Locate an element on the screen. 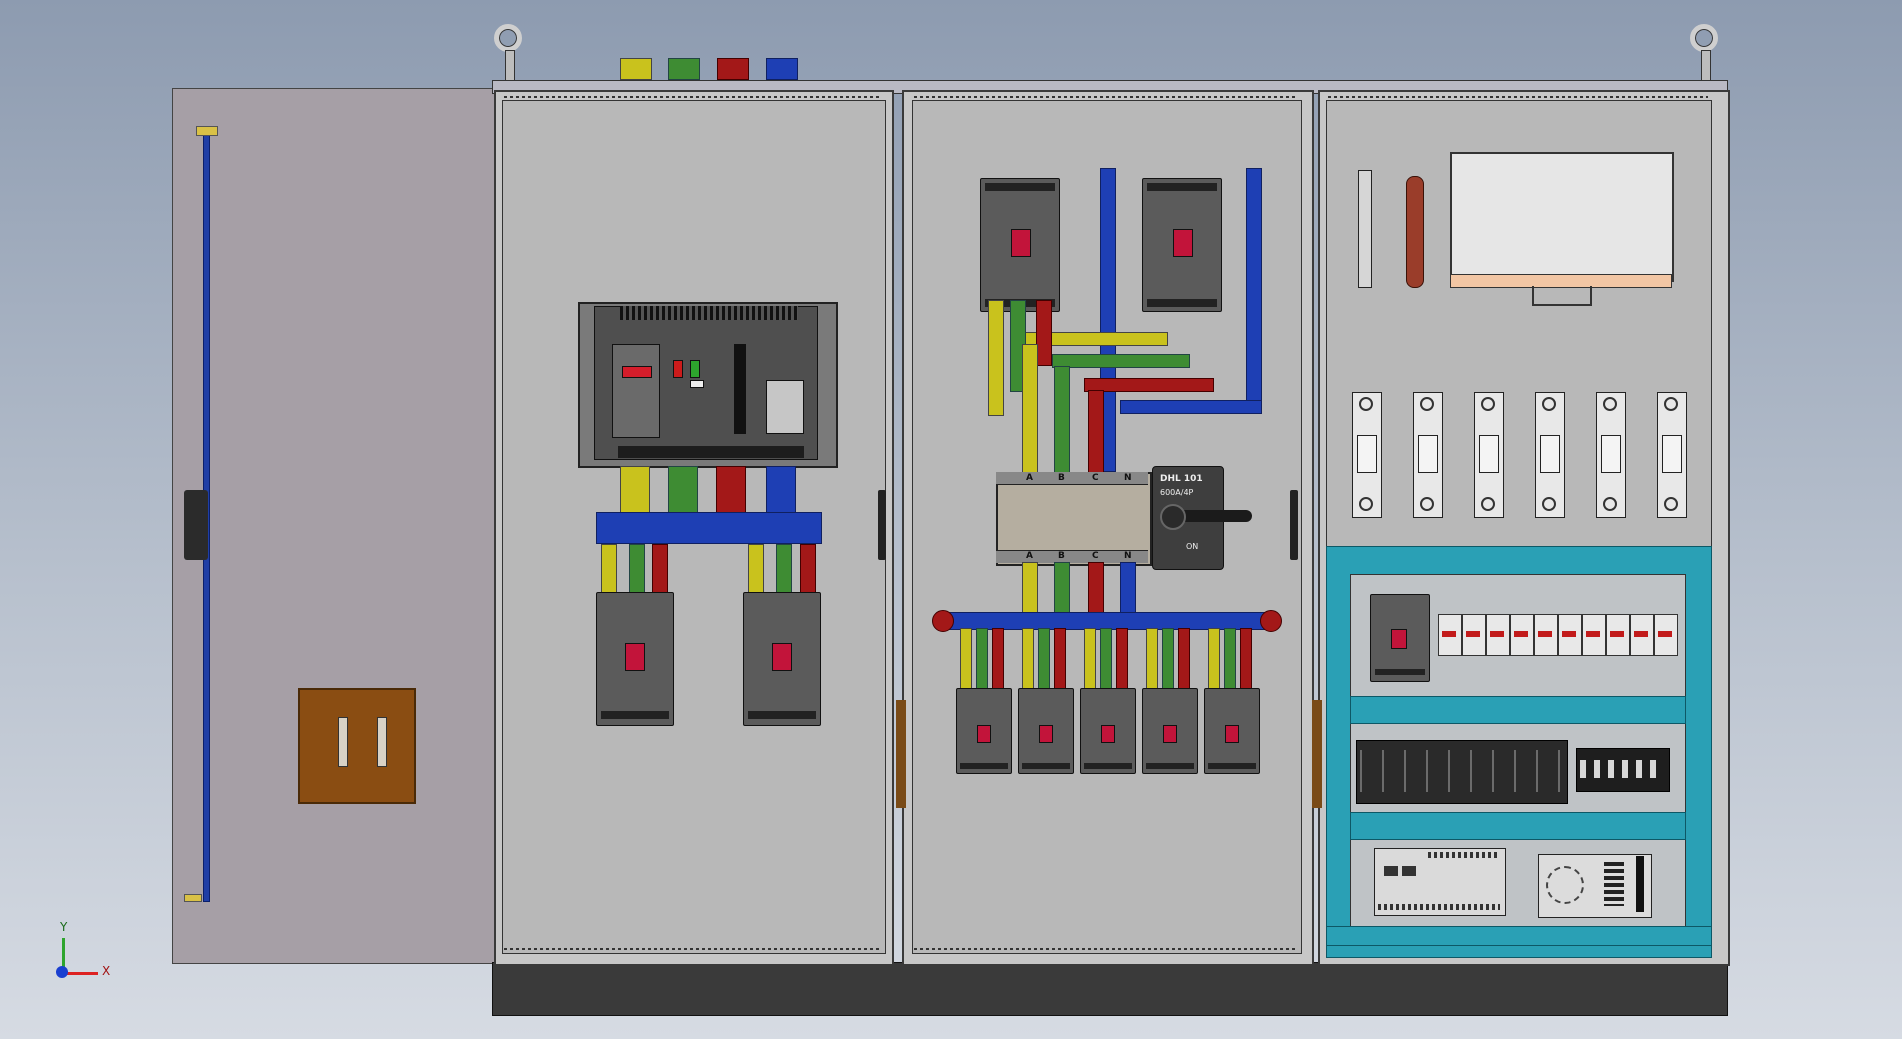 This screenshot has height=1039, width=1902. isolator-in-c is located at coordinates (1096, 432).